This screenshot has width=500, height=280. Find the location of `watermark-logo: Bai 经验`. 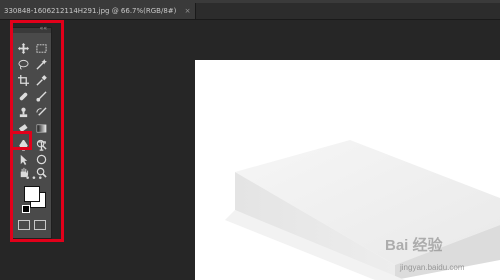

watermark-logo: Bai 经验 is located at coordinates (414, 245).